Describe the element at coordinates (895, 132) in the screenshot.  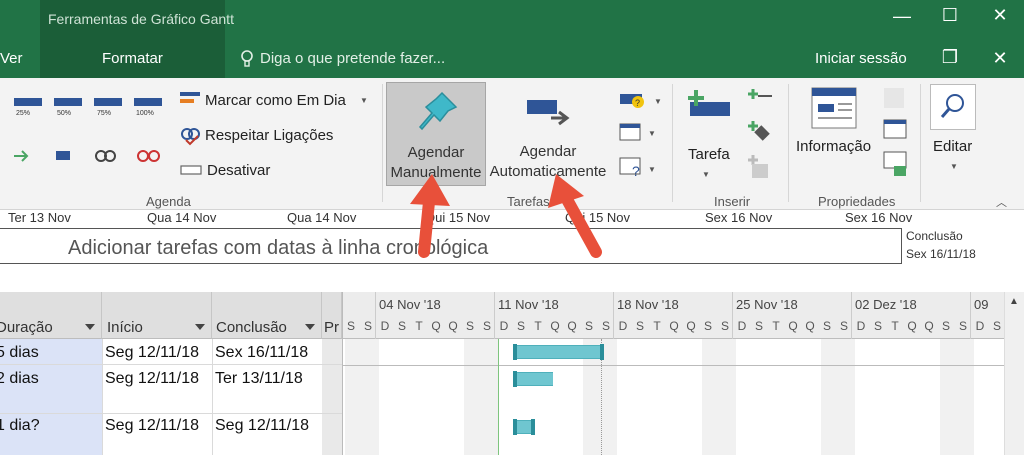
I see `properties-small-icons` at that location.